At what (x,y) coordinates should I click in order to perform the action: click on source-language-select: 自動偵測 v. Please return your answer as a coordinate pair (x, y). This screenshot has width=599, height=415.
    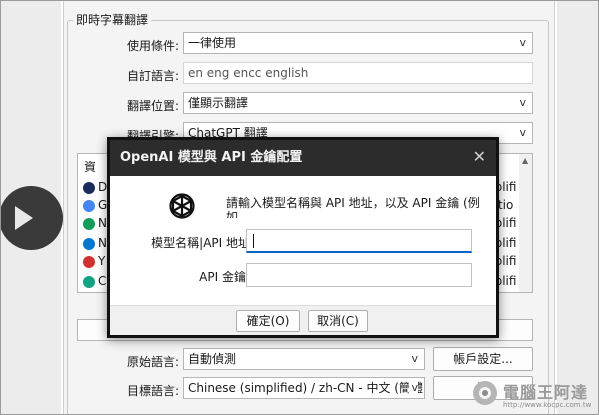
    Looking at the image, I should click on (304, 359).